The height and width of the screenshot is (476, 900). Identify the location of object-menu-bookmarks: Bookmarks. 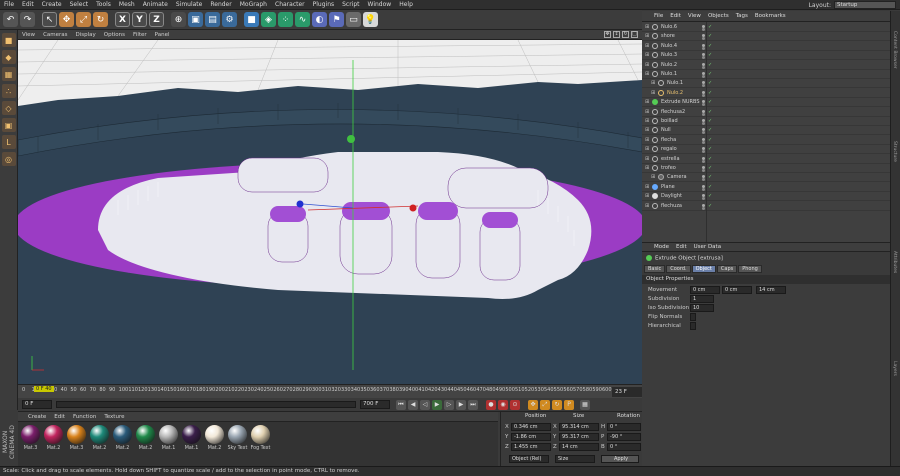
(770, 16).